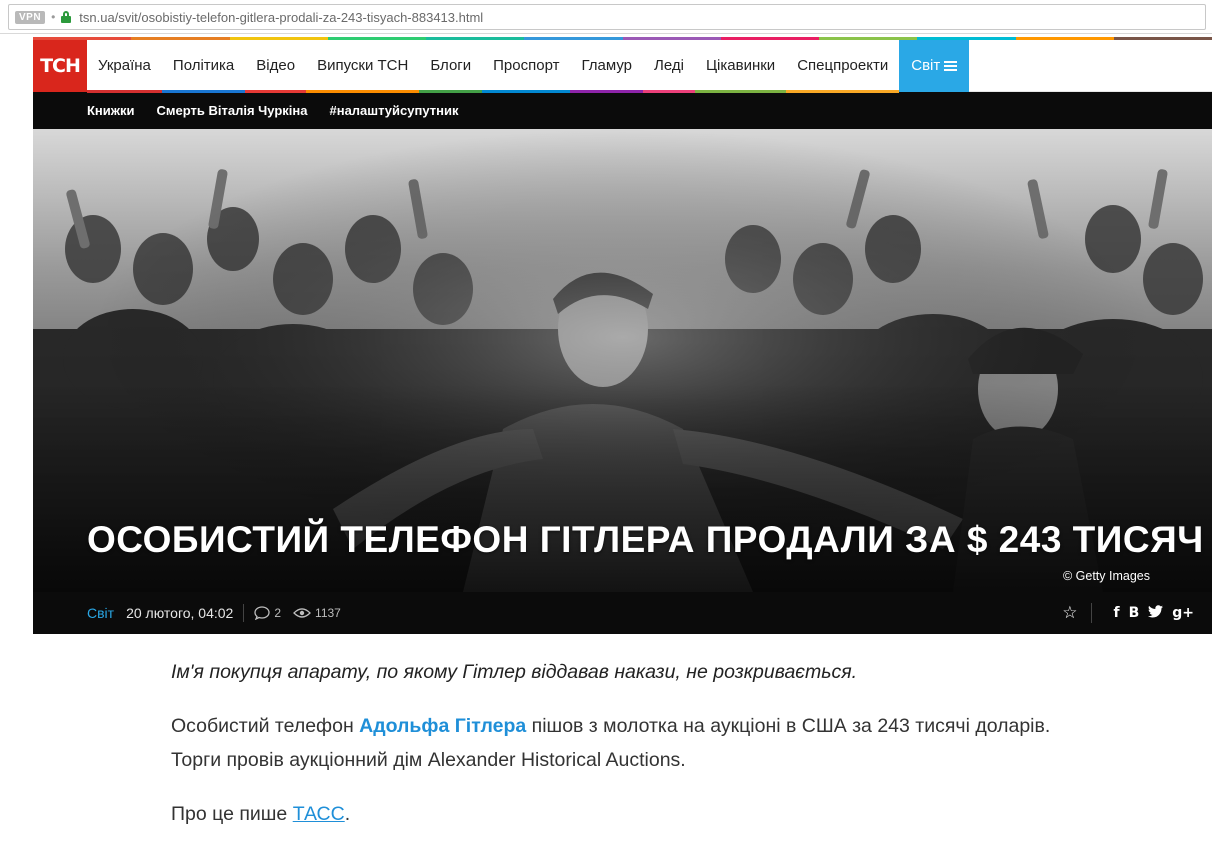 The height and width of the screenshot is (865, 1212). I want to click on nav-item: Цікавинки, so click(740, 66).